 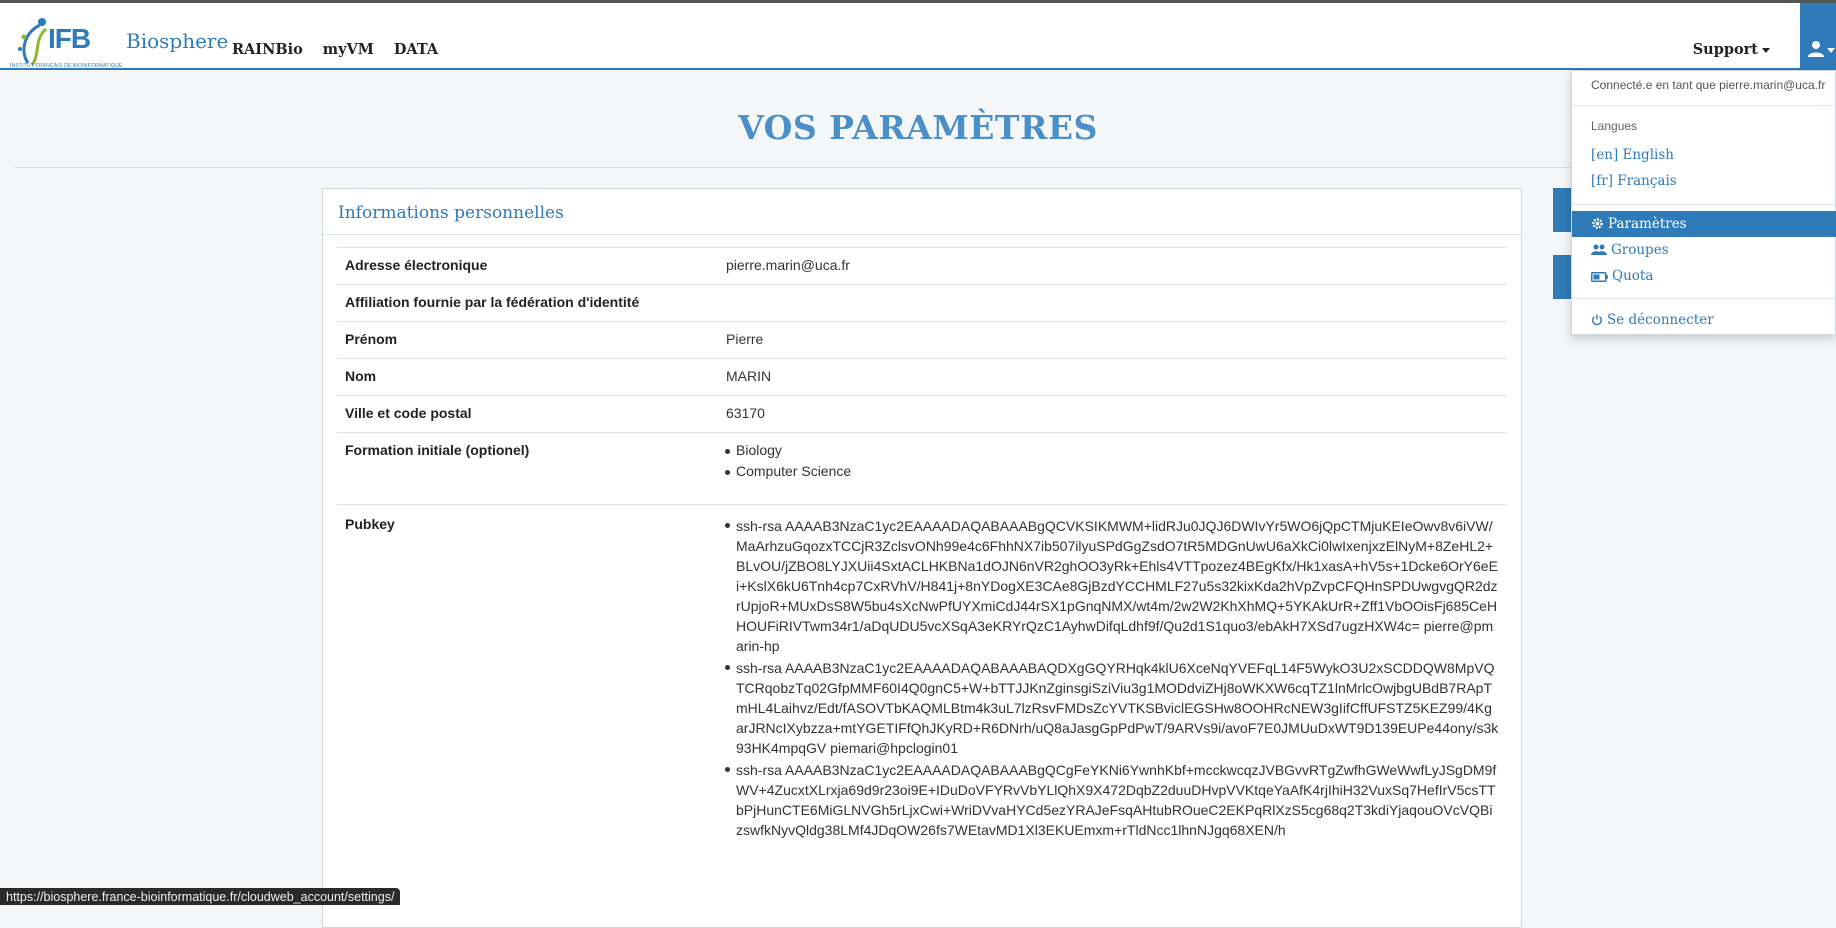 What do you see at coordinates (1597, 226) in the screenshot?
I see `gear-icon` at bounding box center [1597, 226].